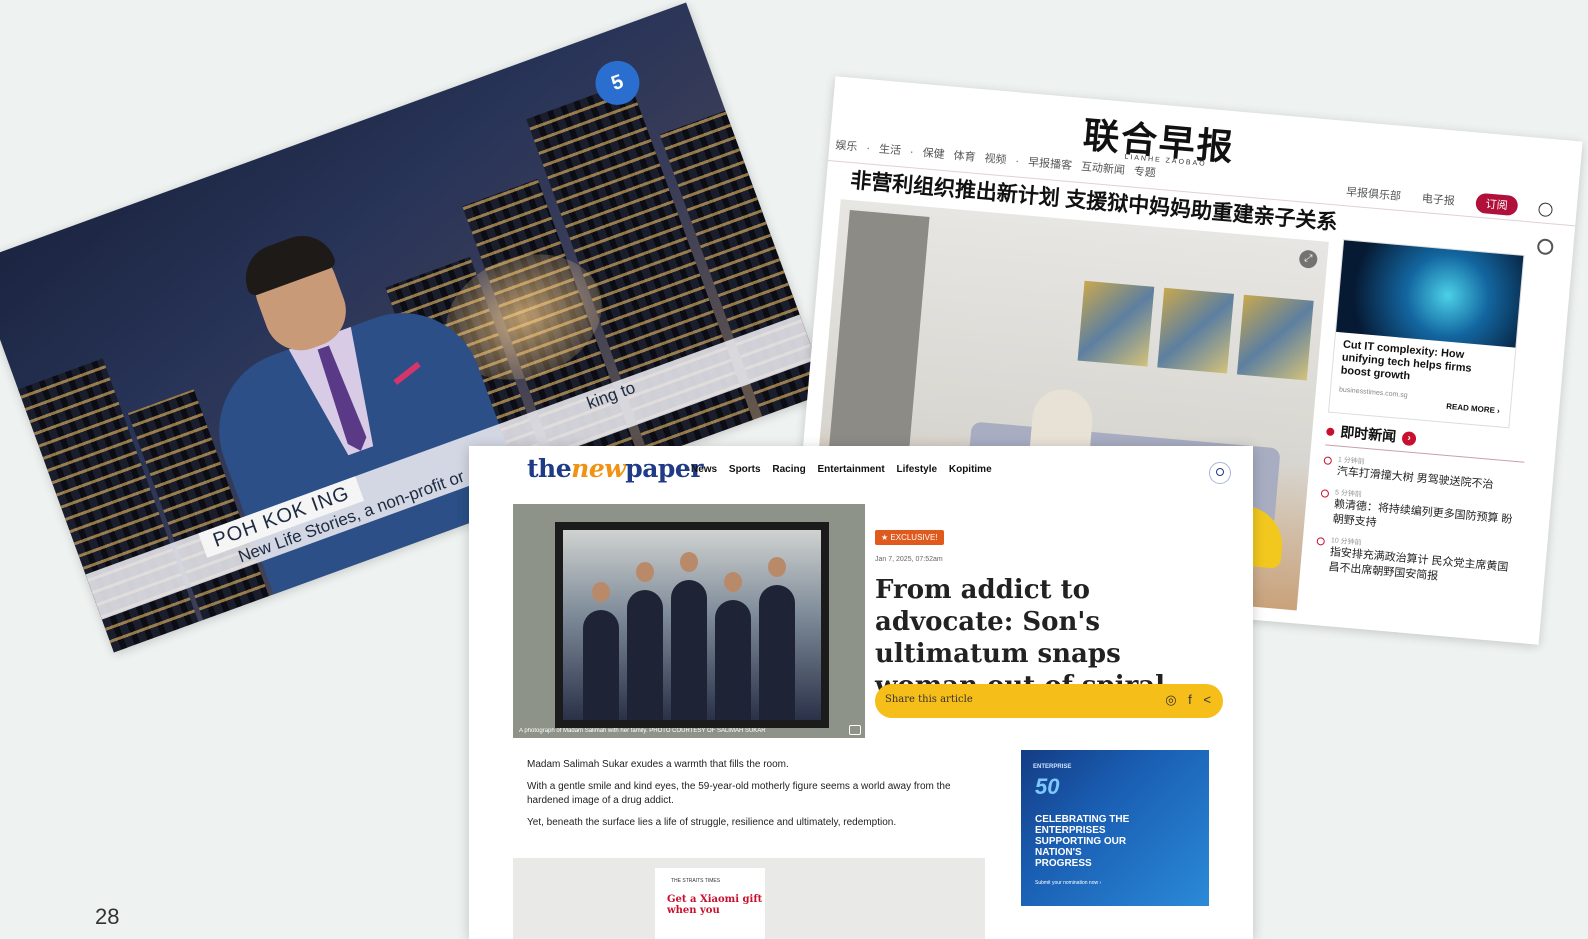 The height and width of the screenshot is (939, 1588). Describe the element at coordinates (1545, 210) in the screenshot. I see `user-icon` at that location.